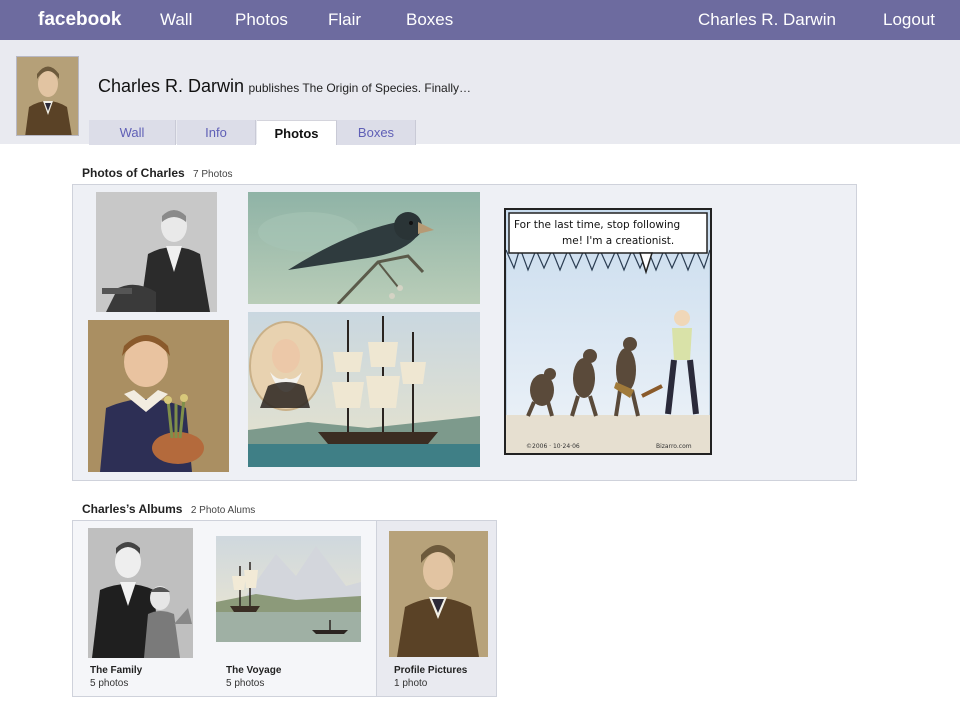 This screenshot has height=720, width=960. Describe the element at coordinates (216, 132) in the screenshot. I see `tab-info: Info` at that location.